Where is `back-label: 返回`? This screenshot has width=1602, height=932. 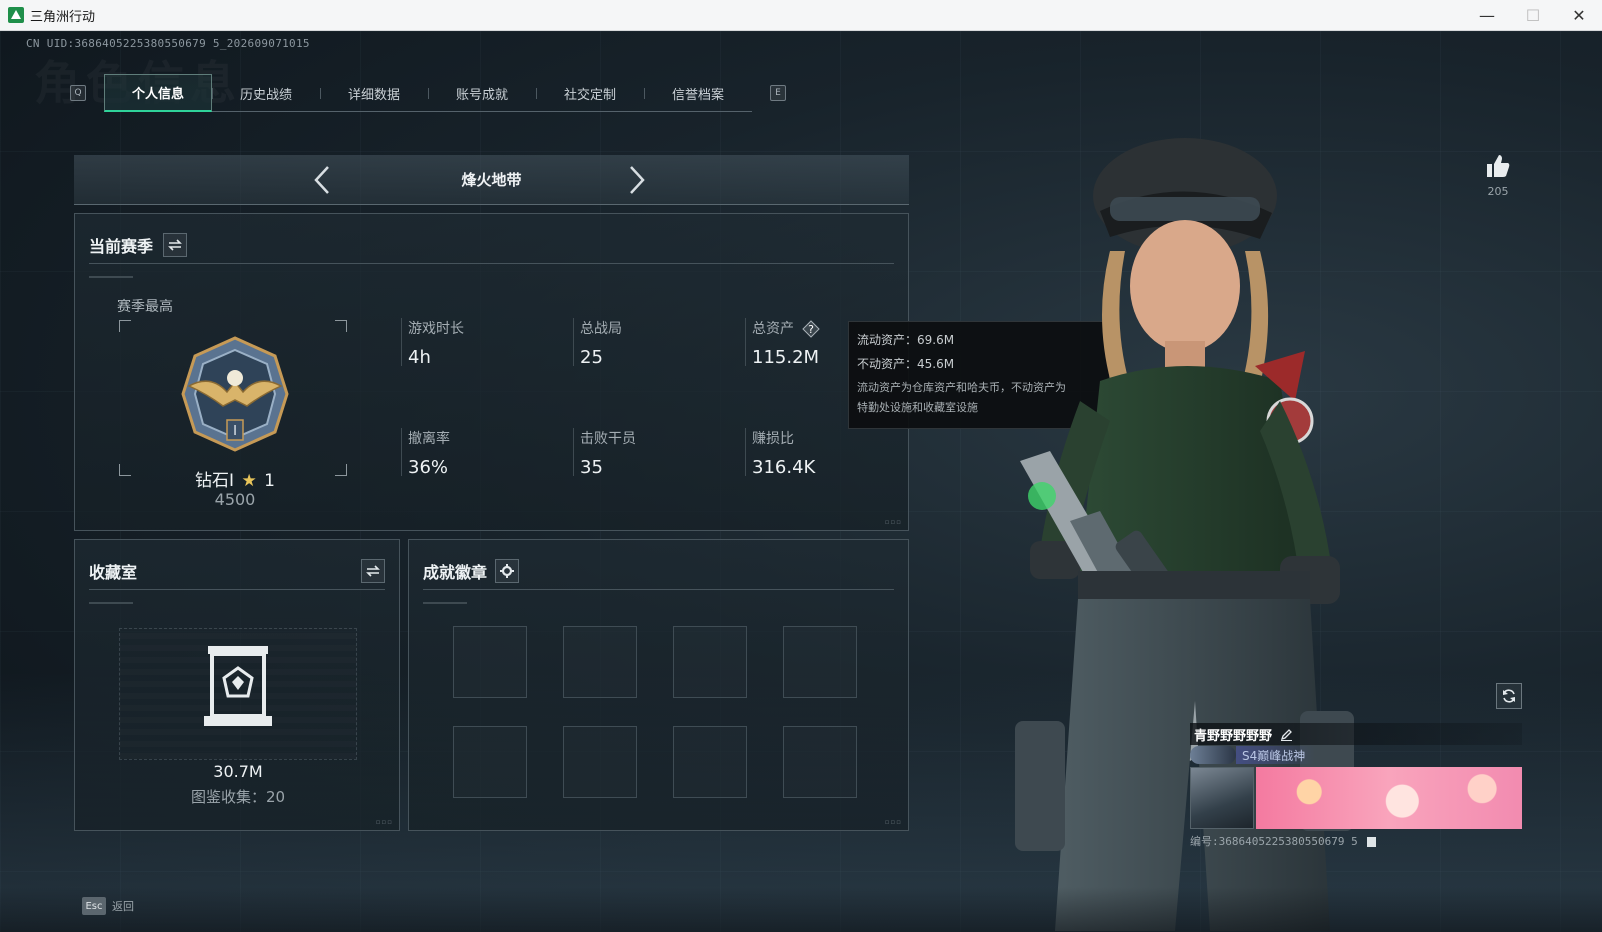
back-label: 返回 is located at coordinates (123, 906).